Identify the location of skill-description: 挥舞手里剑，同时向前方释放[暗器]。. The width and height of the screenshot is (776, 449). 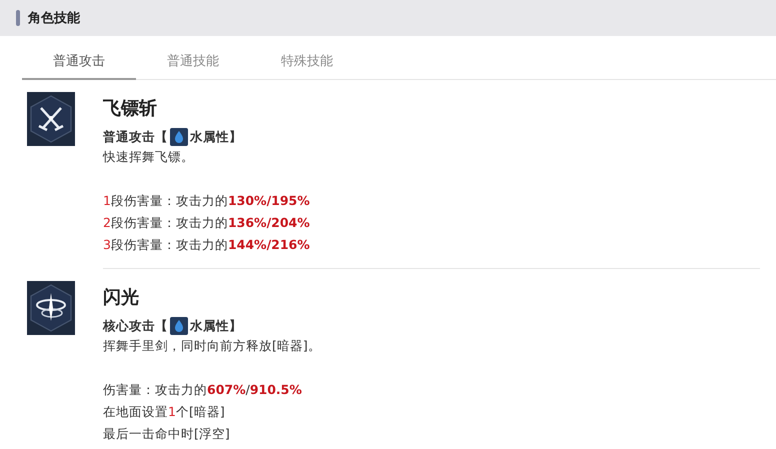
(212, 346).